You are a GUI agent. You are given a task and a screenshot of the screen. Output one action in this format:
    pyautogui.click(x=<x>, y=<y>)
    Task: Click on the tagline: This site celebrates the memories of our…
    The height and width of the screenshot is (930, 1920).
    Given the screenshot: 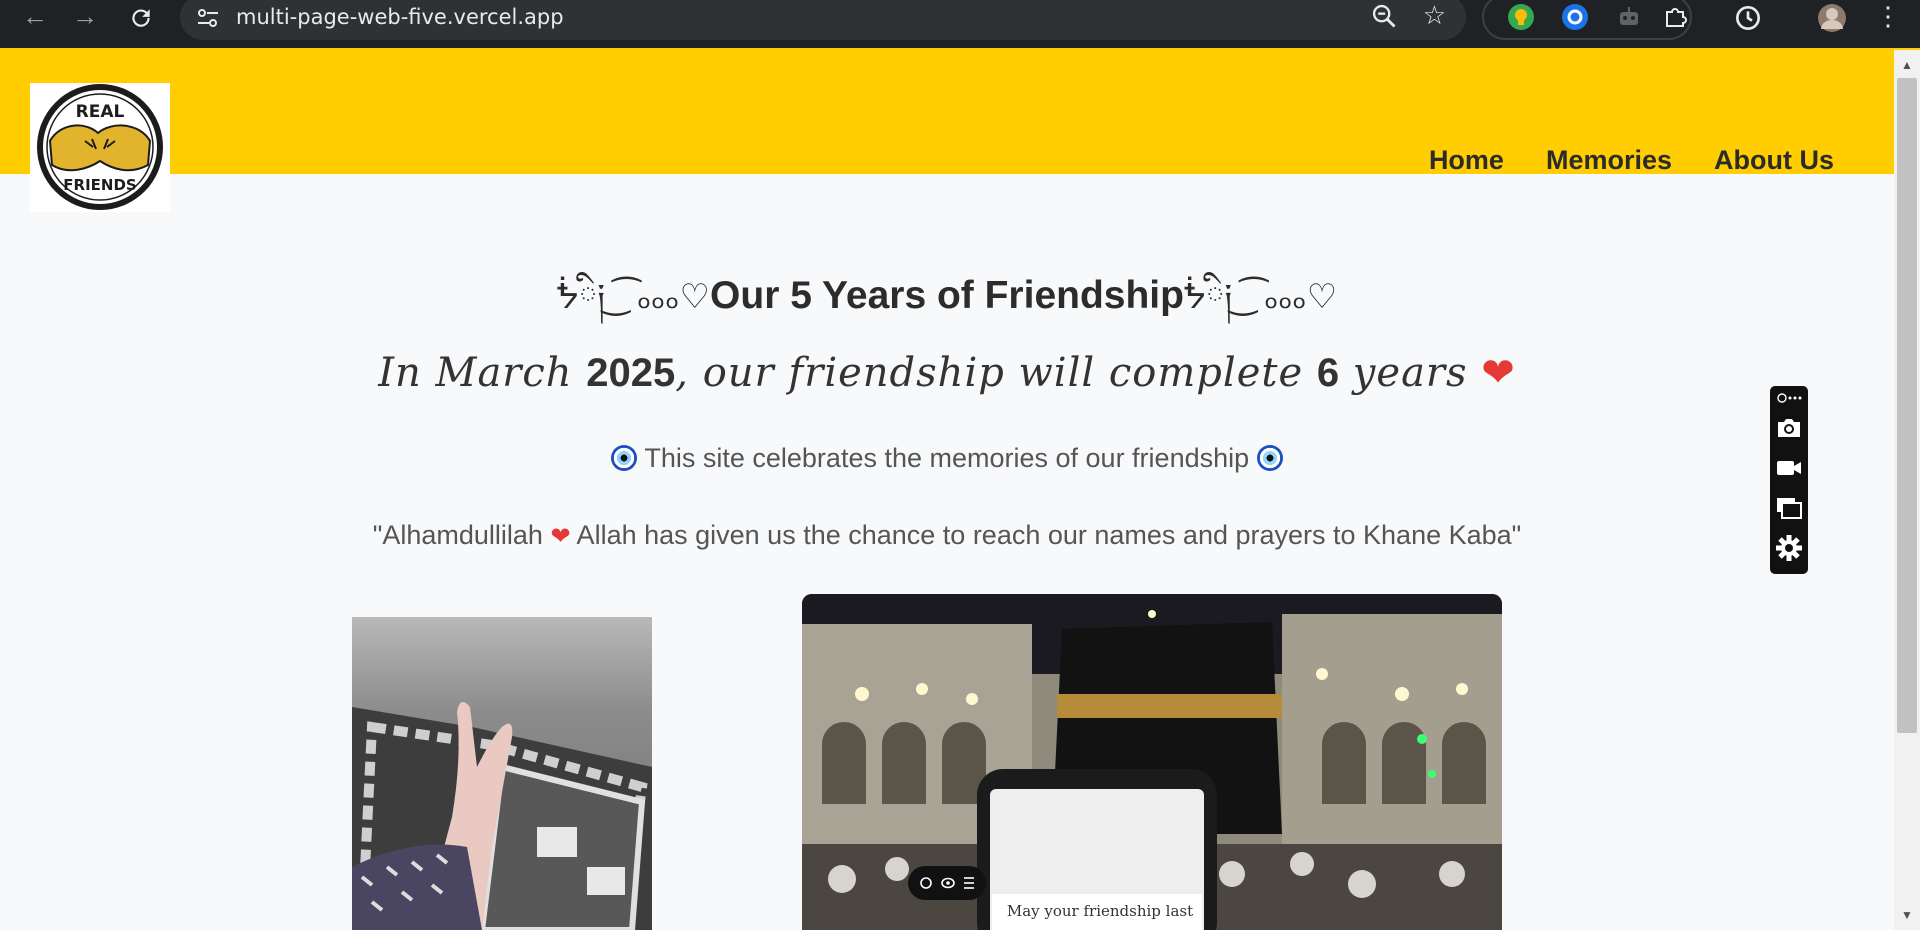 What is the action you would take?
    pyautogui.click(x=947, y=458)
    